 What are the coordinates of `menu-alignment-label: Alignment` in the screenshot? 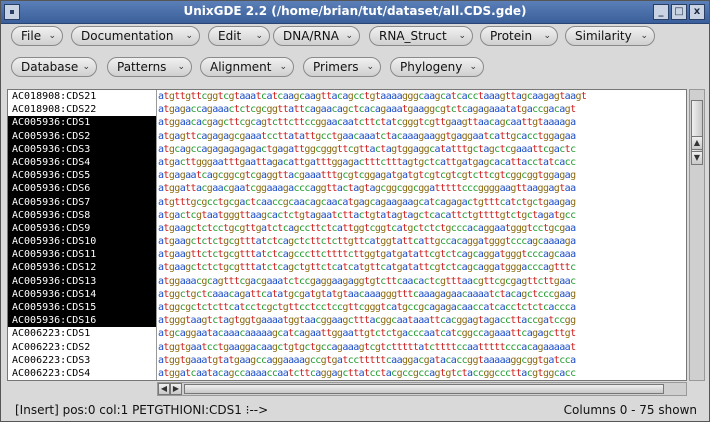 It's located at (241, 67).